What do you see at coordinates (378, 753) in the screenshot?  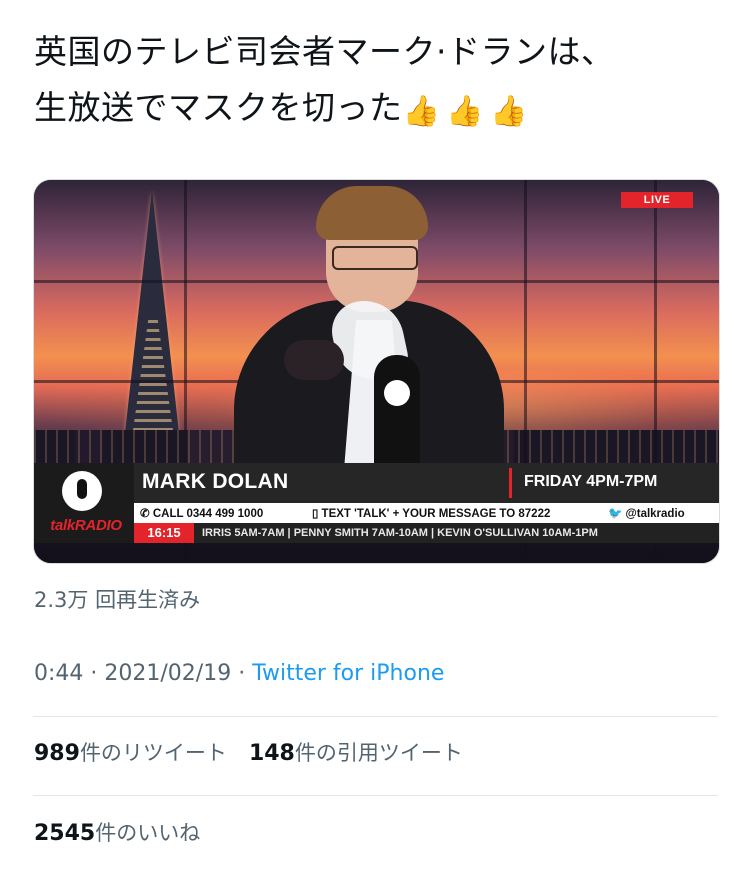 I see `quotes-label: 件の引用ツイート` at bounding box center [378, 753].